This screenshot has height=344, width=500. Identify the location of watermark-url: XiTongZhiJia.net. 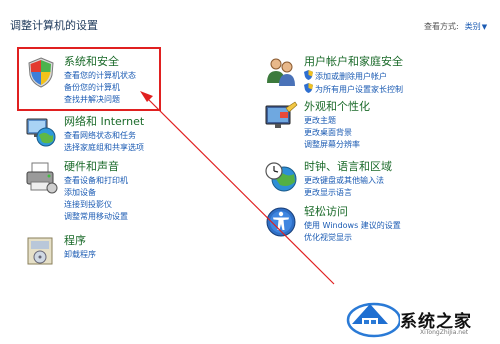
(444, 332).